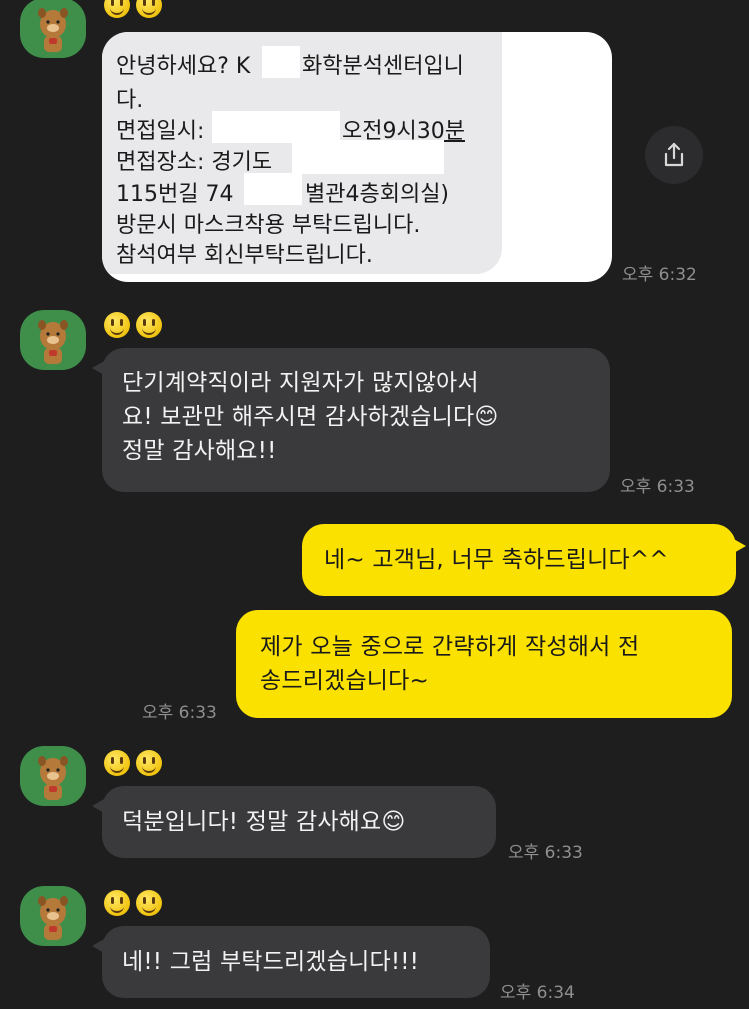  I want to click on message-time: 오후 6:32, so click(659, 275).